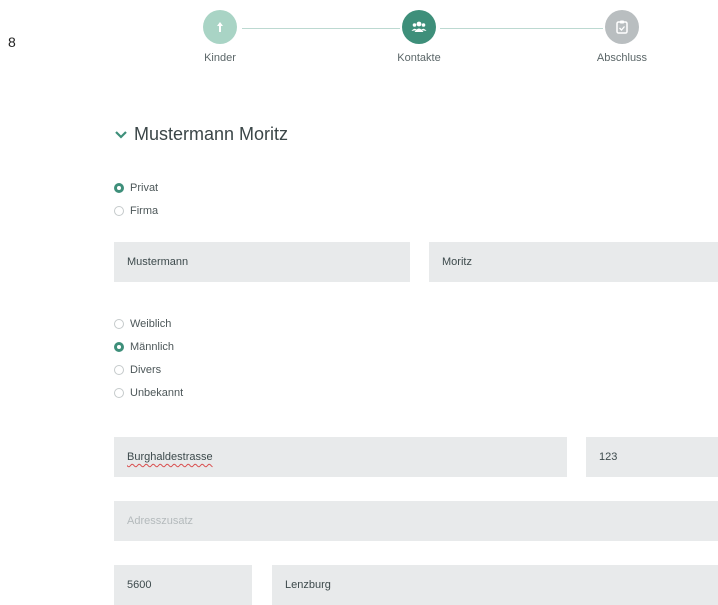 The width and height of the screenshot is (718, 605). I want to click on clipboard-icon, so click(622, 27).